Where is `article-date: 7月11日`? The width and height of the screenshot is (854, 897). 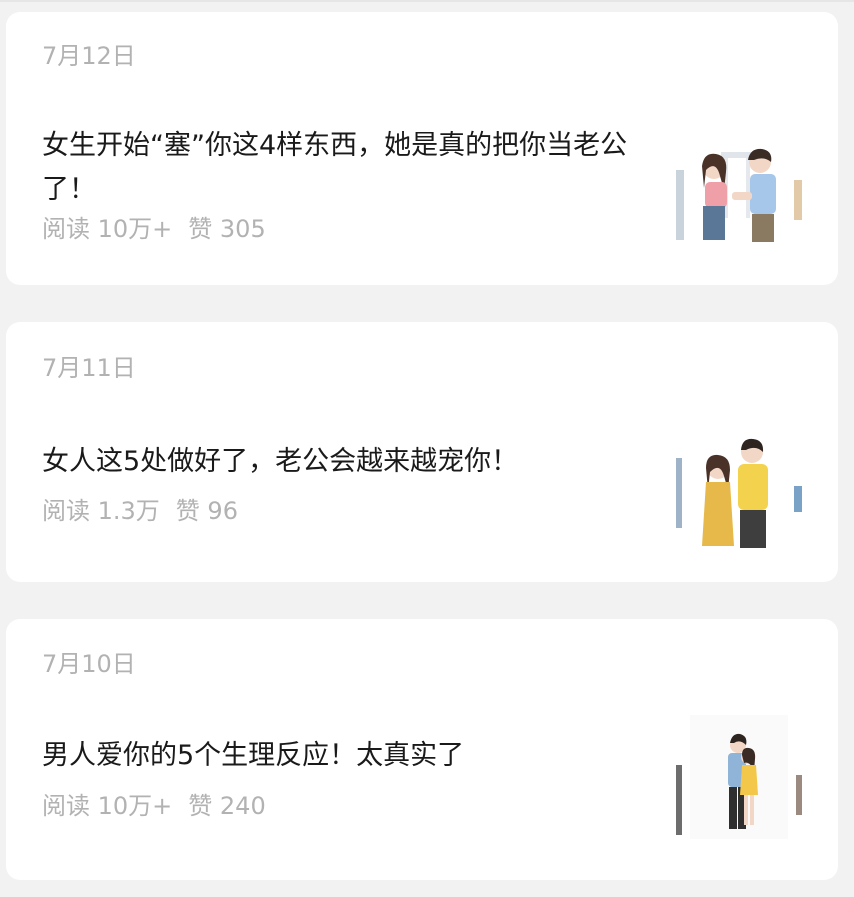 article-date: 7月11日 is located at coordinates (89, 368).